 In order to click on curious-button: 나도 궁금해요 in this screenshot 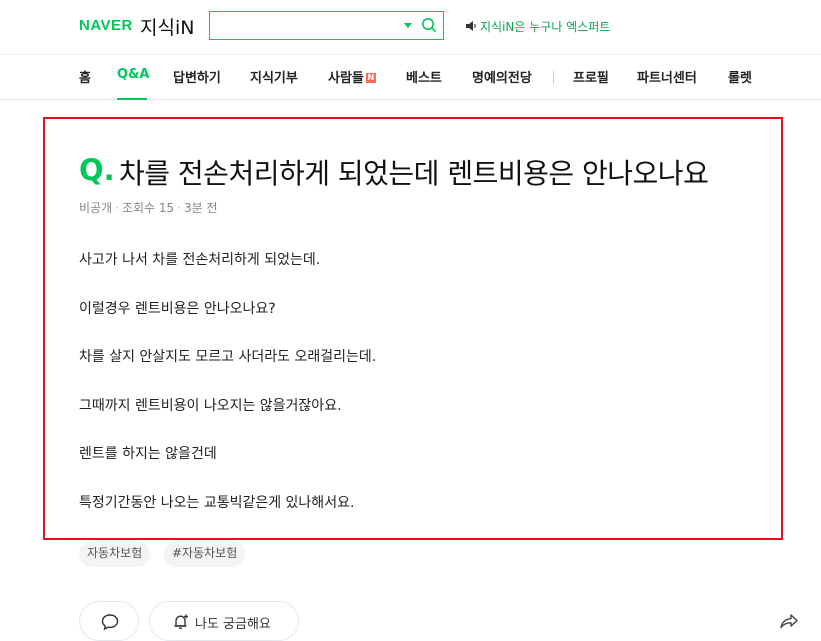, I will do `click(224, 621)`.